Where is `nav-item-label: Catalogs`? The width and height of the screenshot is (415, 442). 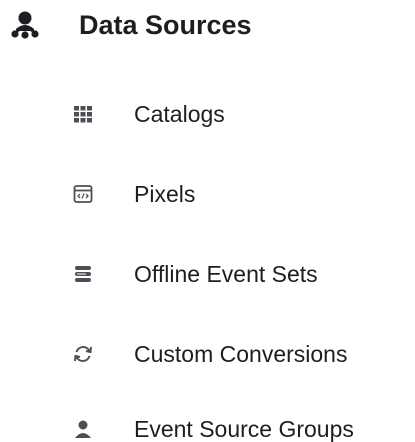 nav-item-label: Catalogs is located at coordinates (179, 114).